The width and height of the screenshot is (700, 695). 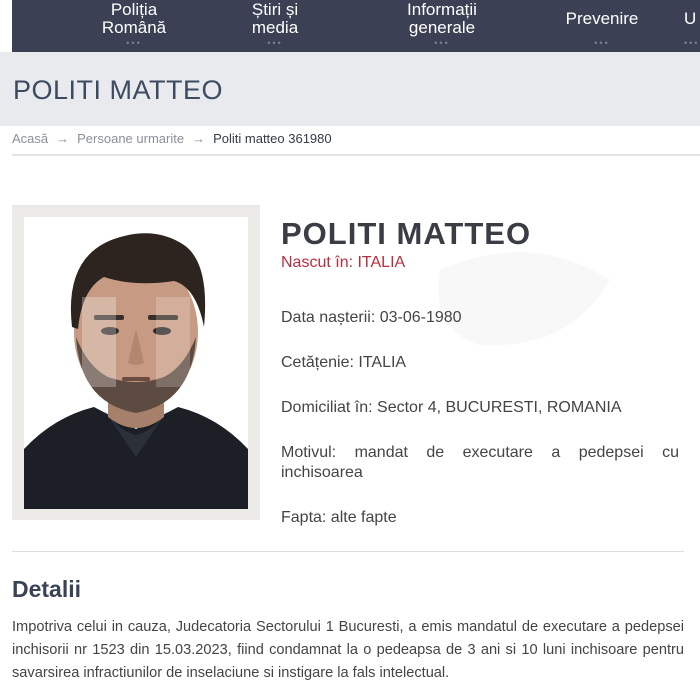 What do you see at coordinates (690, 18) in the screenshot?
I see `nav-label: U` at bounding box center [690, 18].